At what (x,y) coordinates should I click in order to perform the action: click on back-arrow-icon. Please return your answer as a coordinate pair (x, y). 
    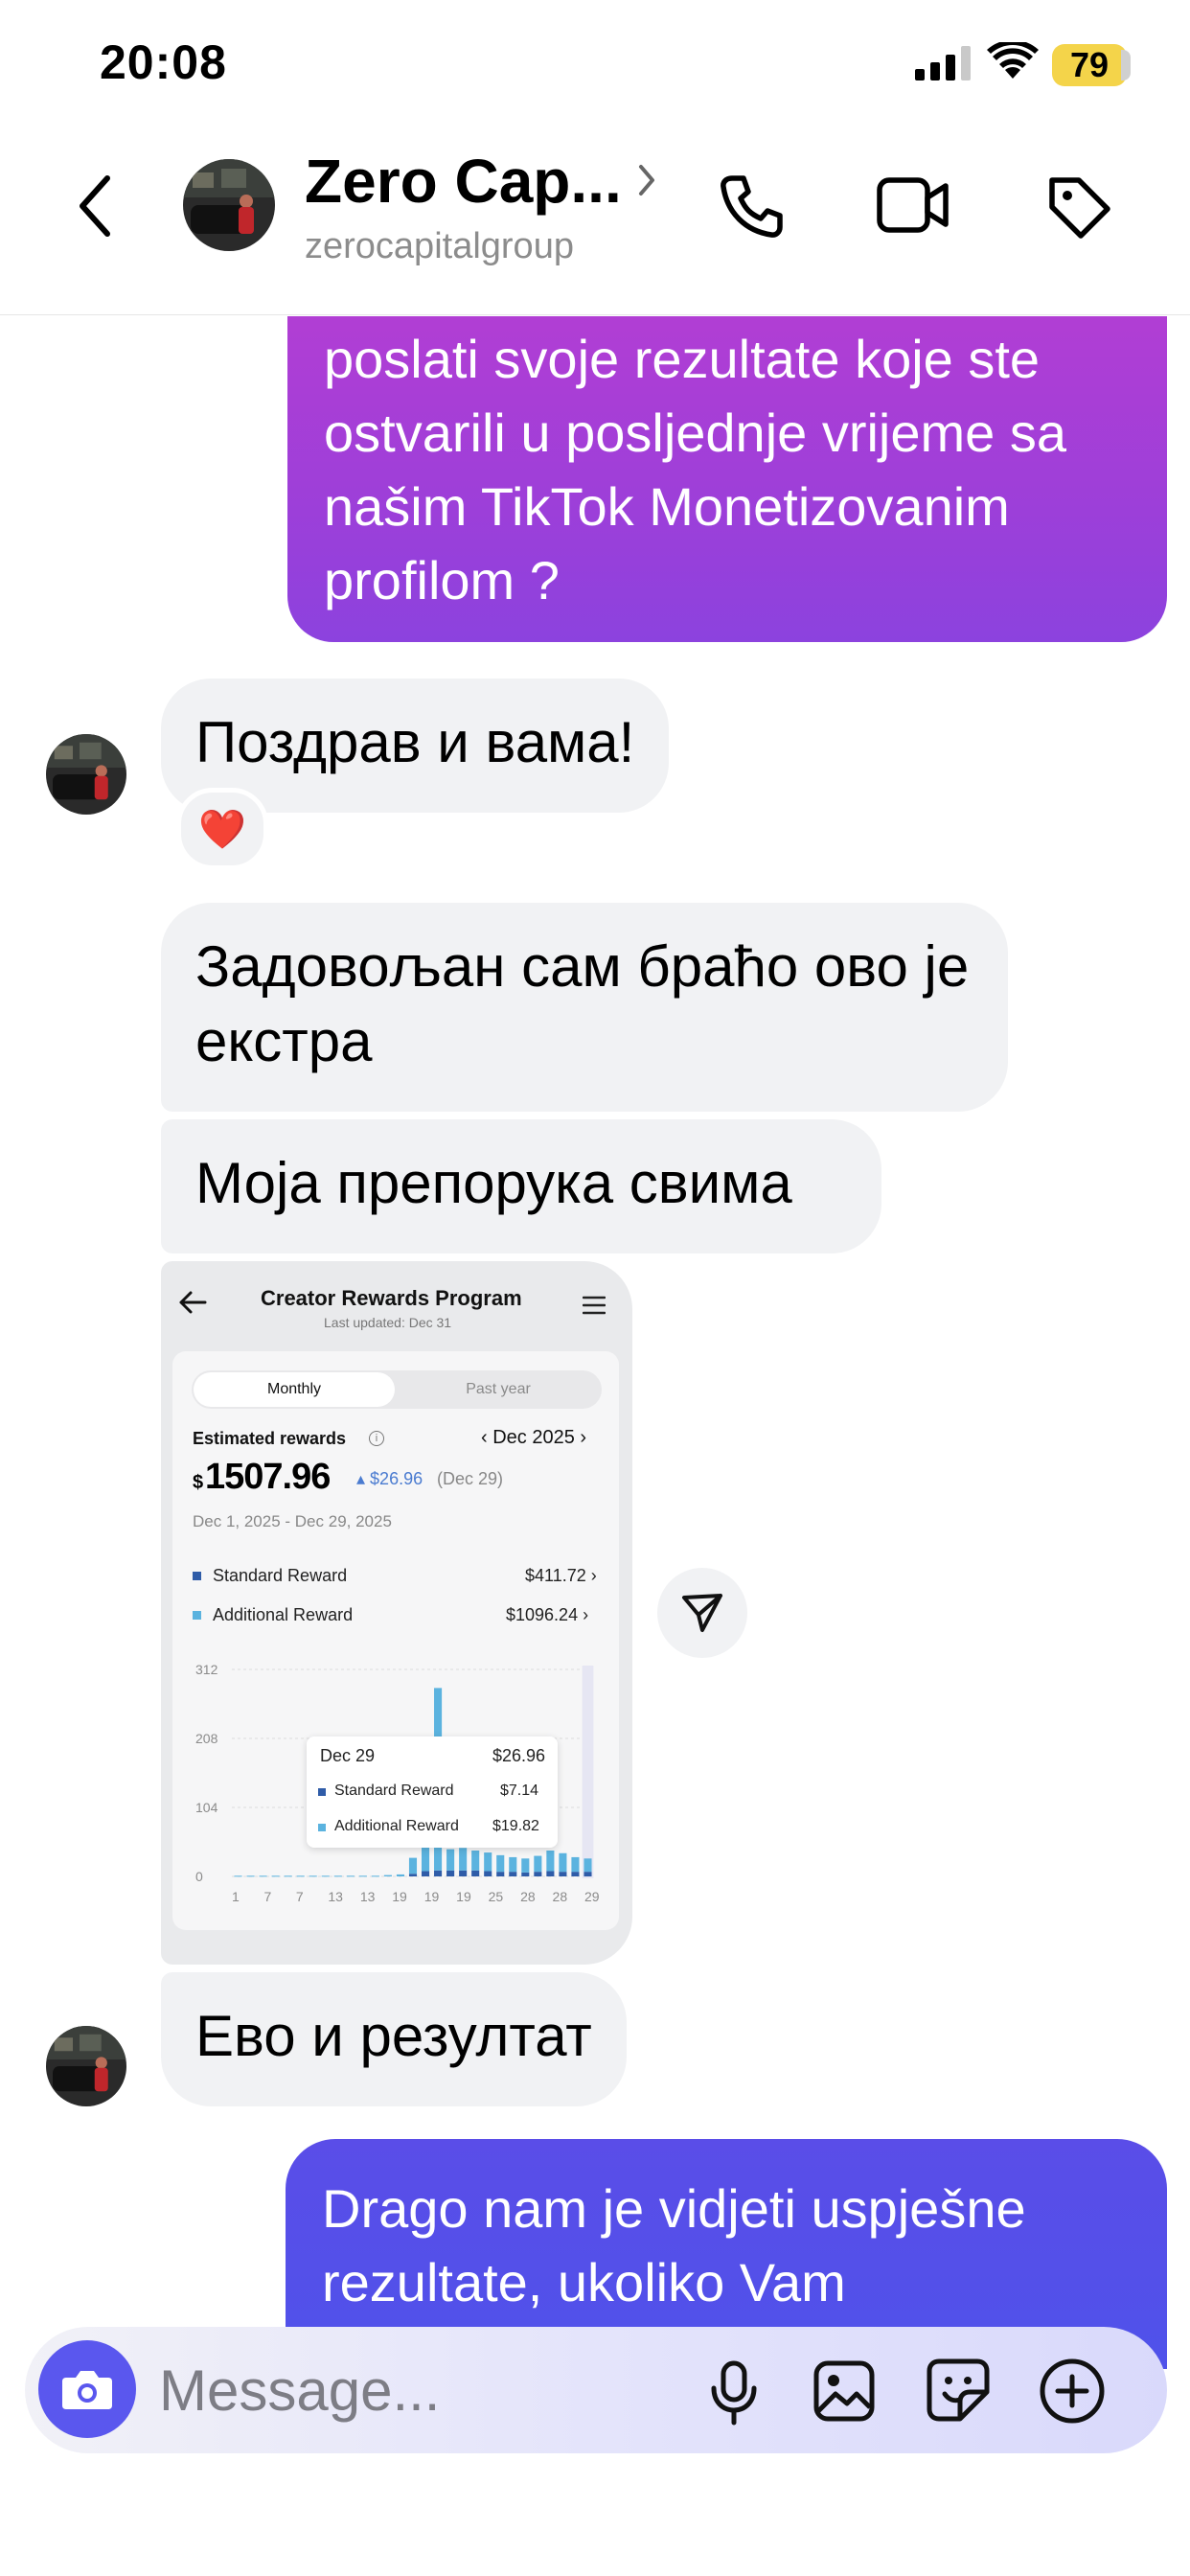
    Looking at the image, I should click on (96, 206).